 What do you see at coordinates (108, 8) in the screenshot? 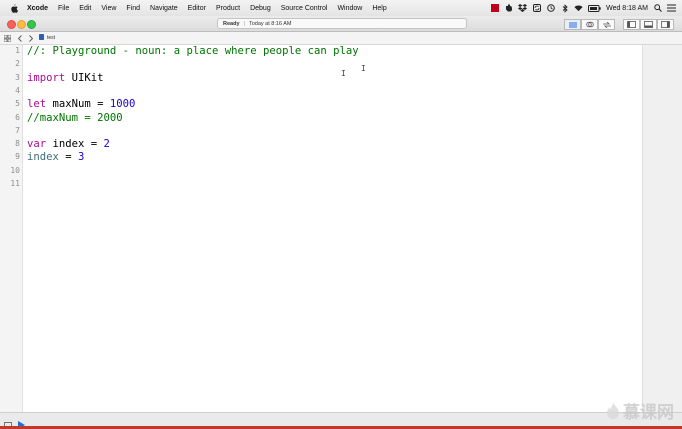
I see `menu-view: View` at bounding box center [108, 8].